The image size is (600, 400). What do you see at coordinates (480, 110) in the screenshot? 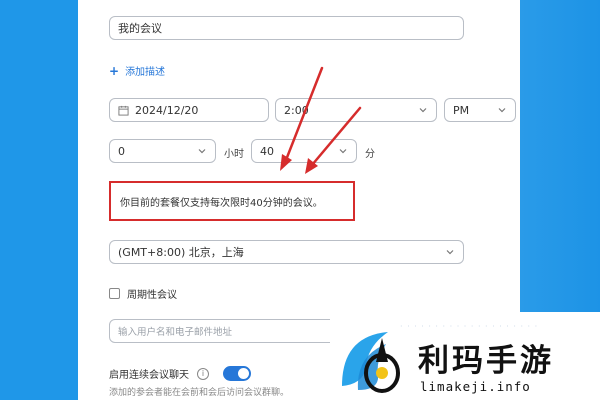
I see `ampm-select: PM` at bounding box center [480, 110].